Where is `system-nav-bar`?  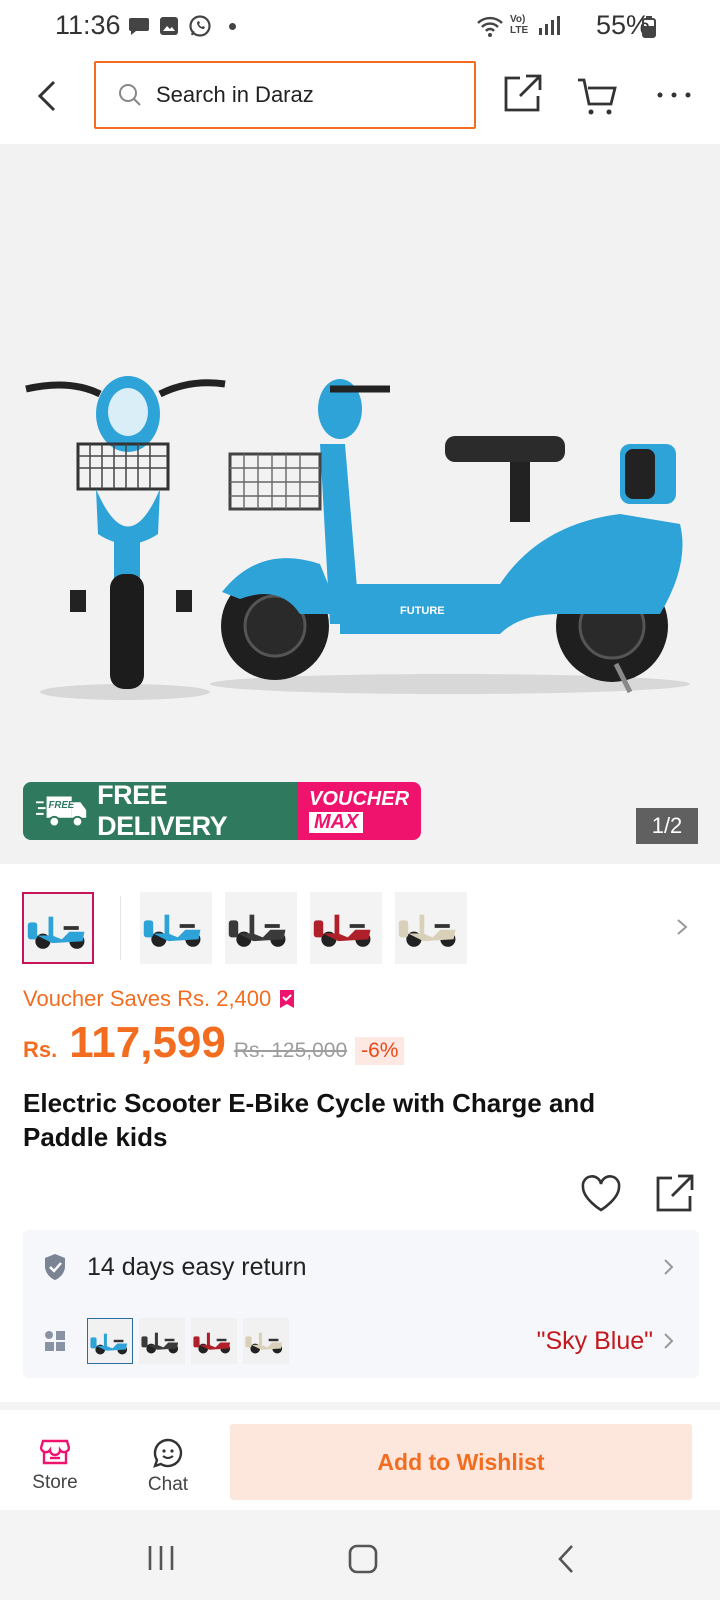
system-nav-bar is located at coordinates (360, 1555).